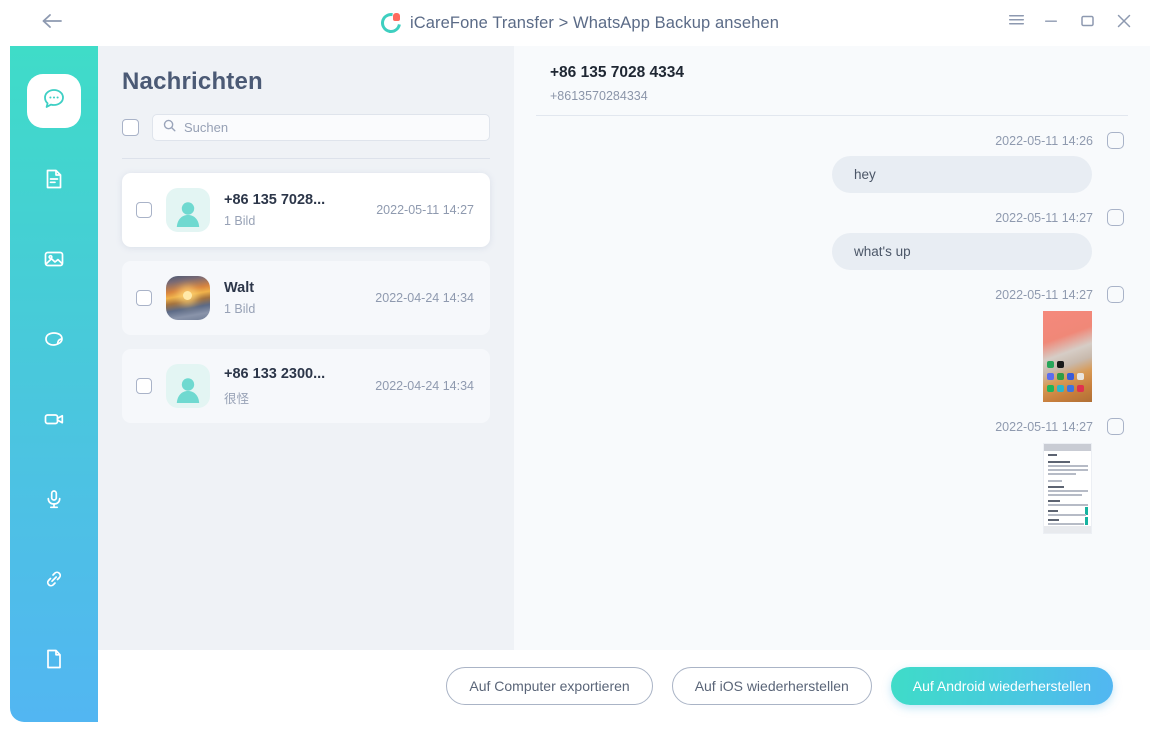  I want to click on sidebar-item-files, so click(54, 661).